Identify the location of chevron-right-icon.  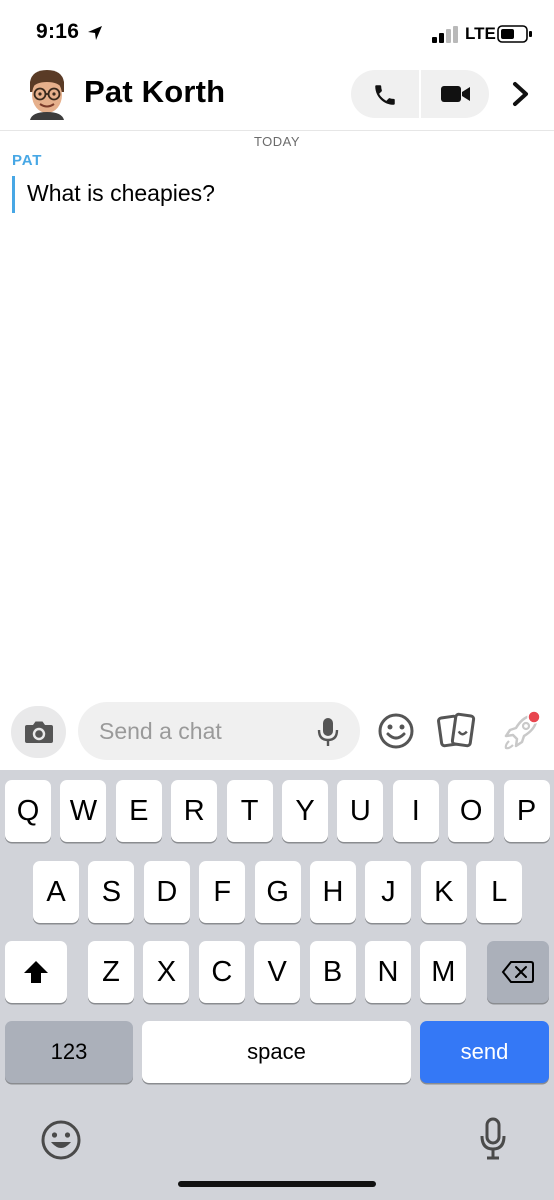
(521, 94).